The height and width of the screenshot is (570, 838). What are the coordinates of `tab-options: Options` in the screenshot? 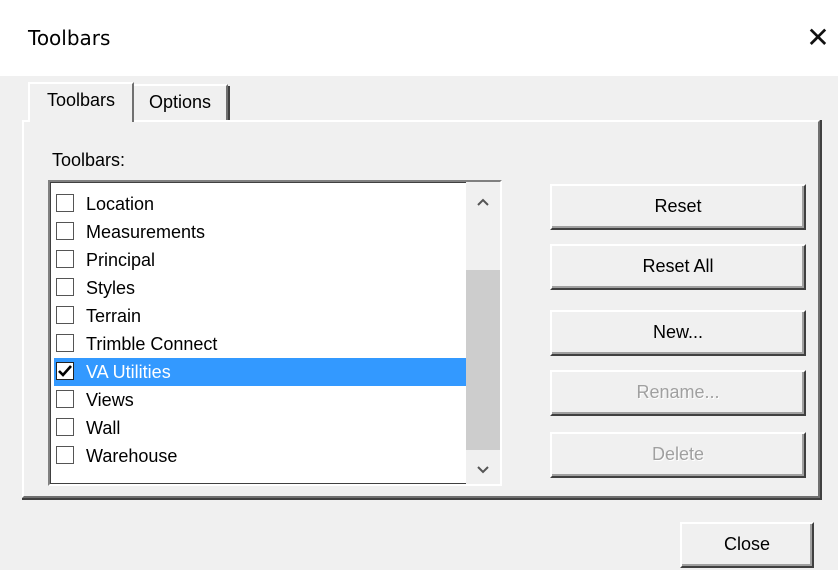 It's located at (182, 102).